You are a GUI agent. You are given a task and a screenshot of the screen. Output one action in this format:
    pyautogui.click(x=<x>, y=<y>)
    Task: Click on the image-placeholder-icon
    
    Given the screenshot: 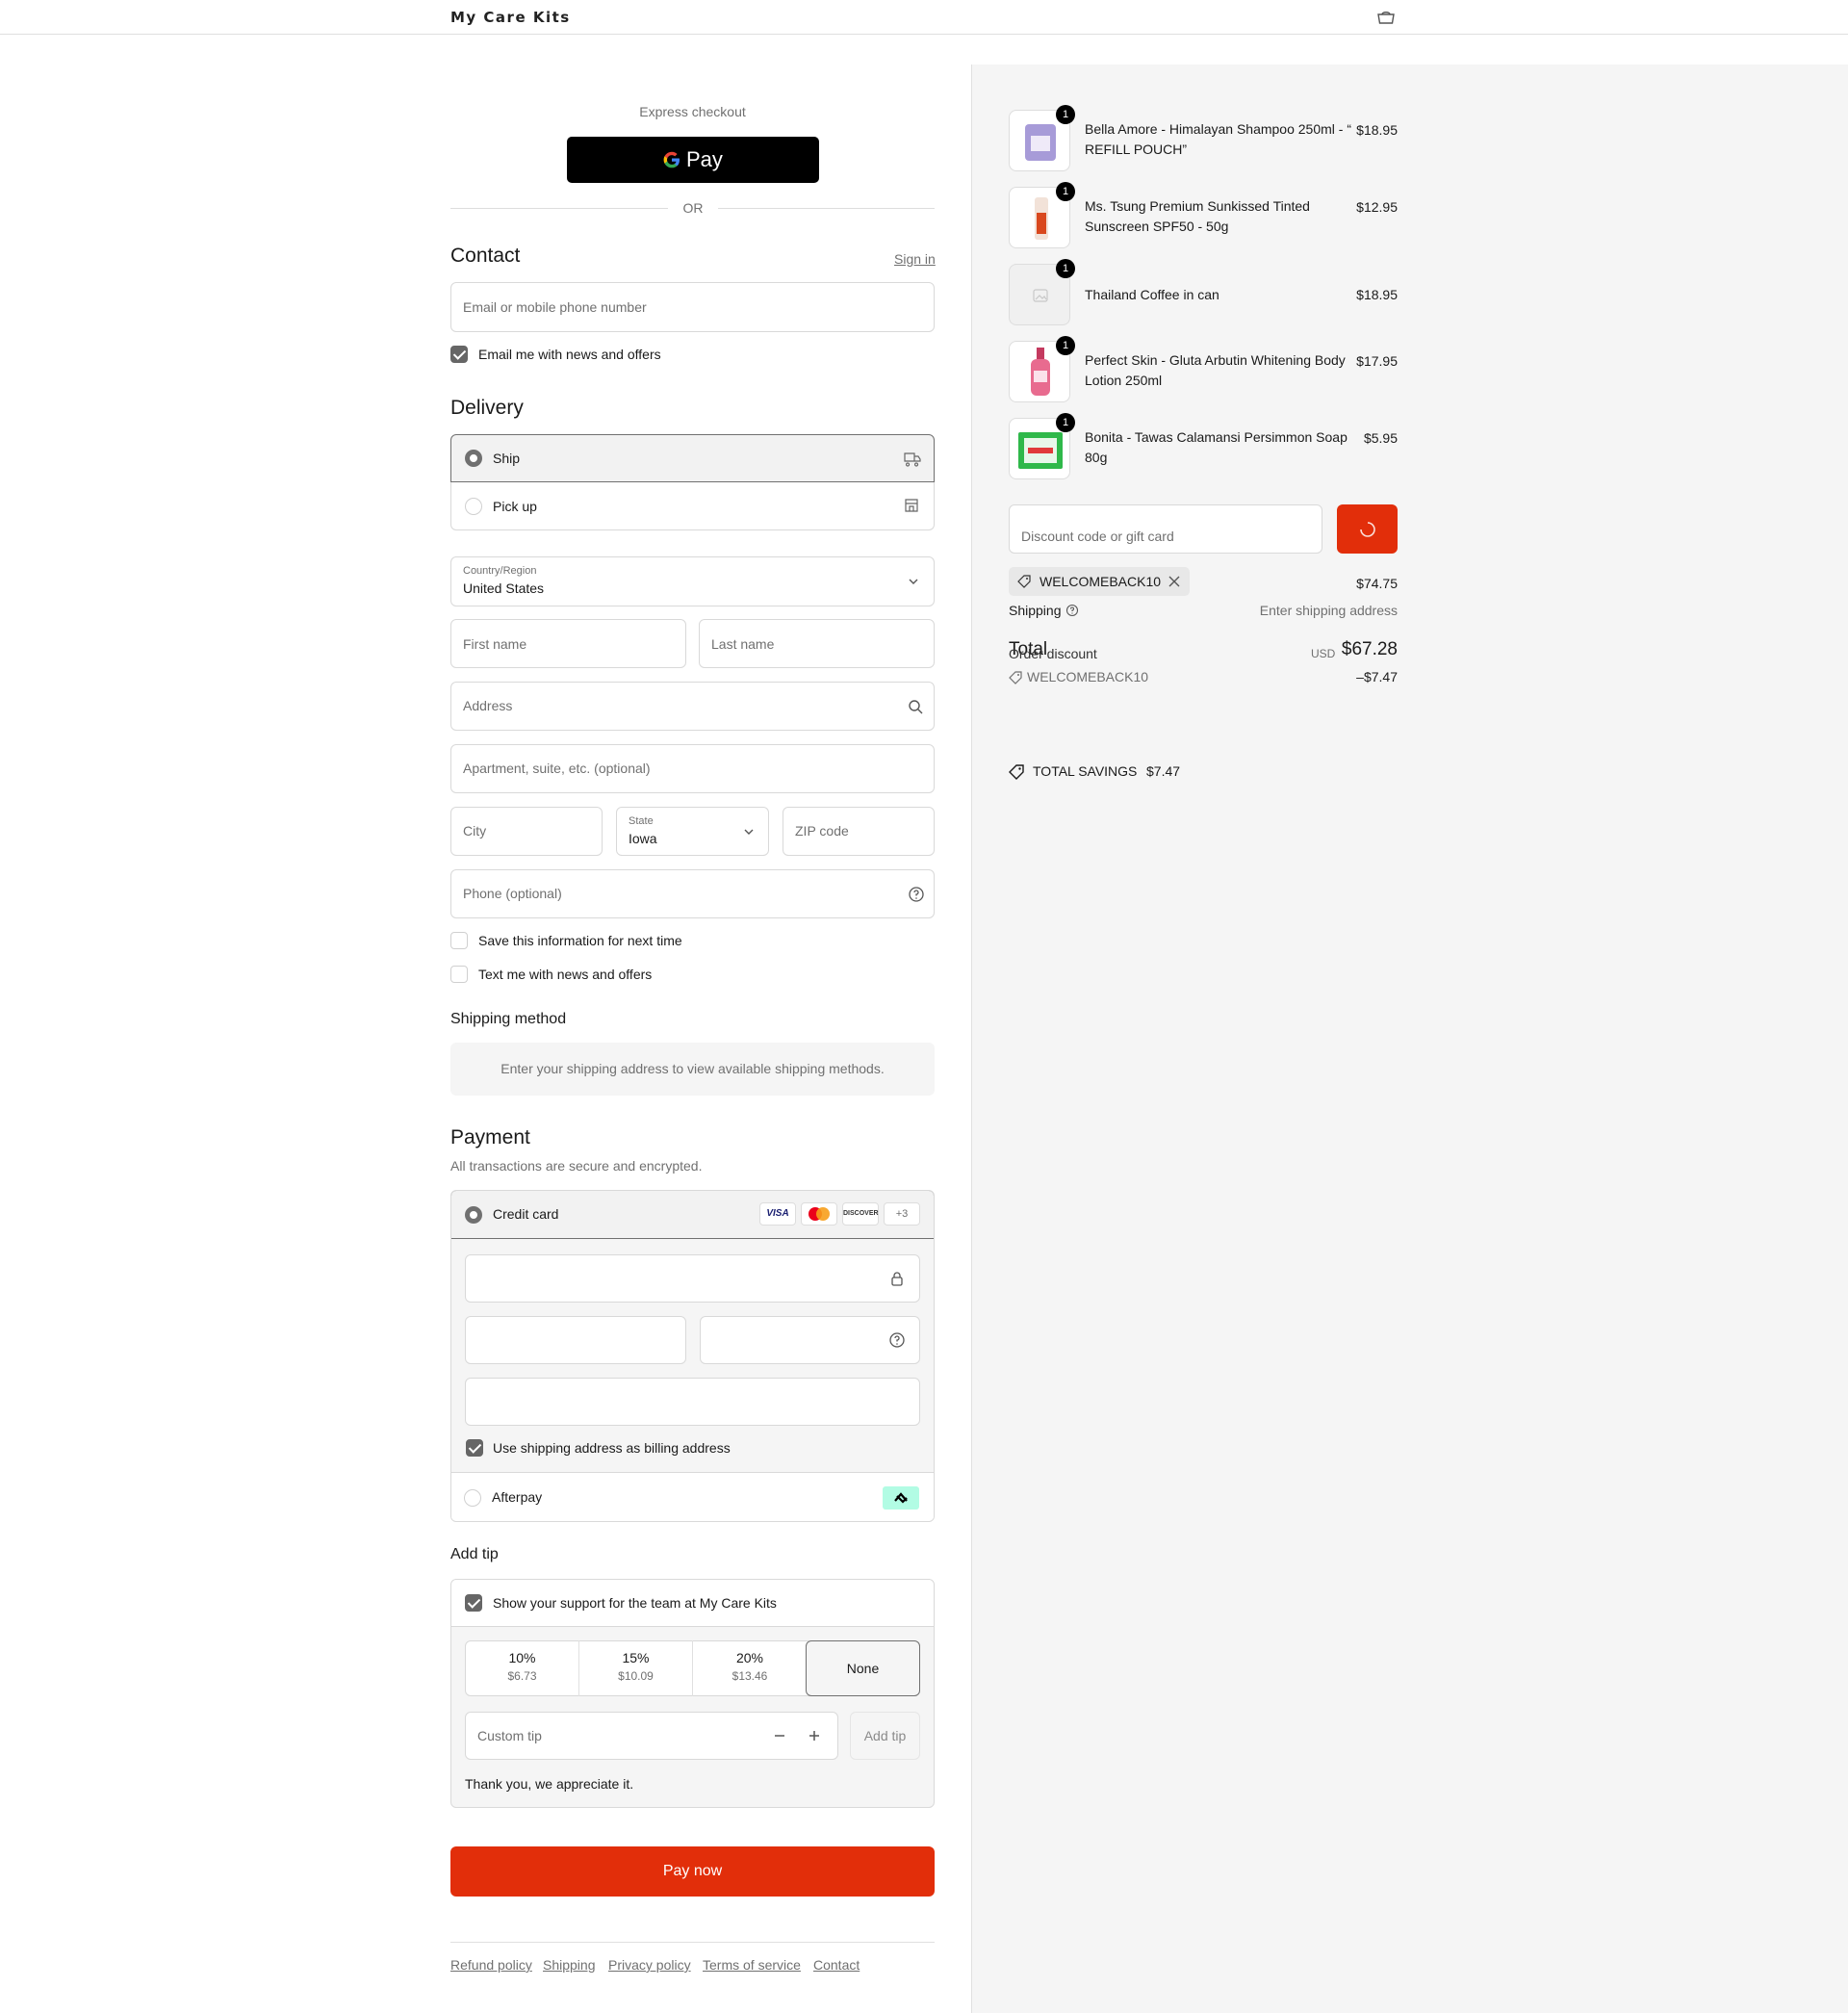 What is the action you would take?
    pyautogui.click(x=1040, y=295)
    